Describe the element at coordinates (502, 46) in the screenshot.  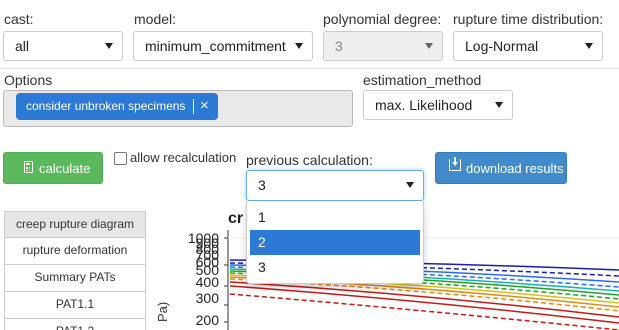
I see `rupture-distribution-value: Log-Normal` at that location.